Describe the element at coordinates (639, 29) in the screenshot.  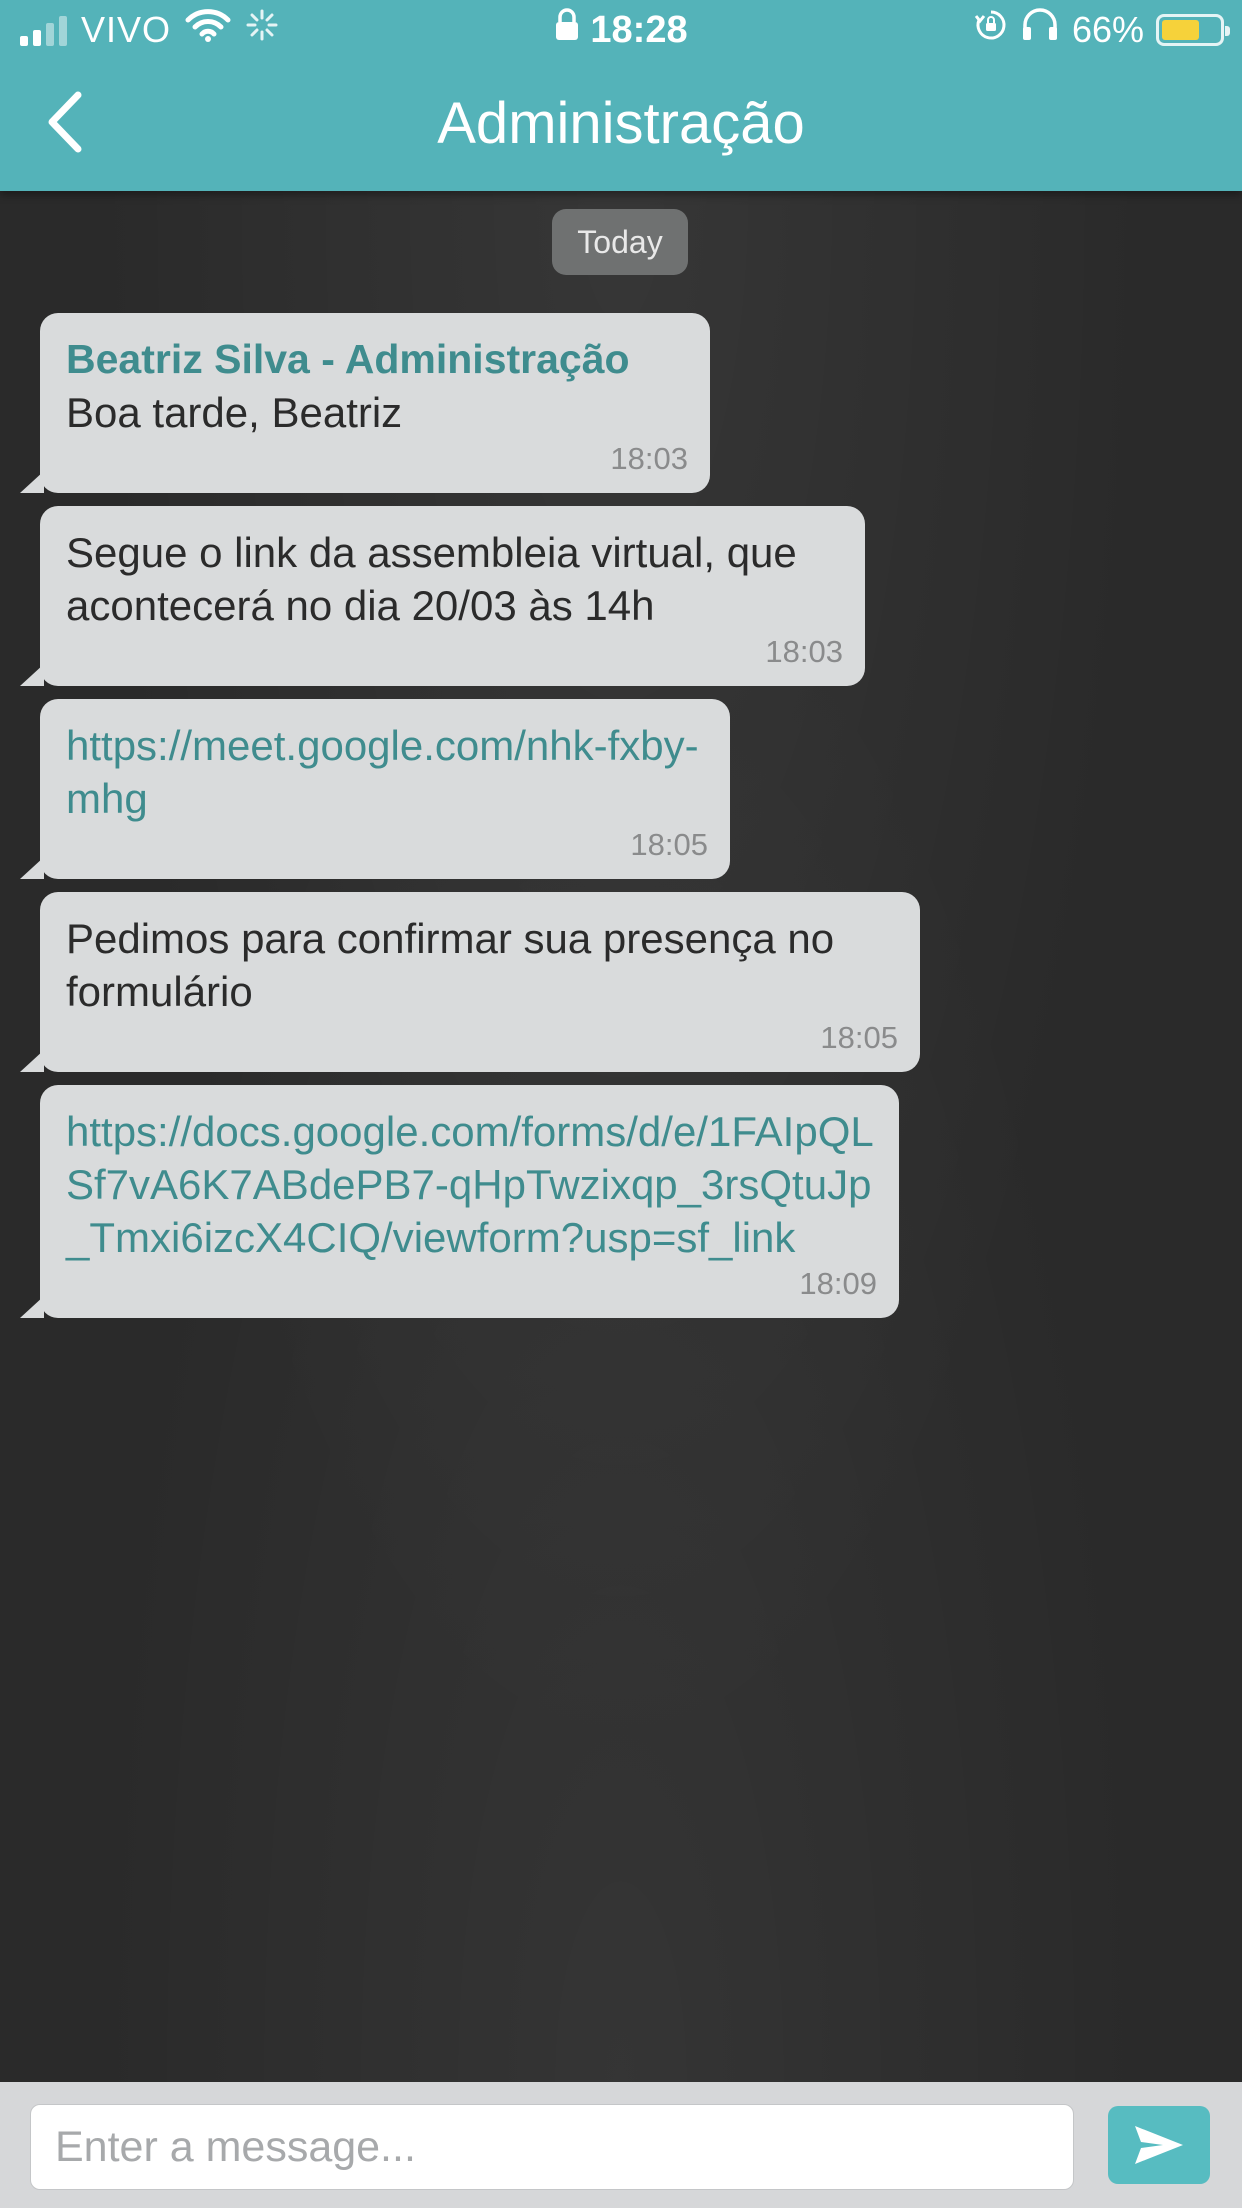
I see `status-time: 18:28` at that location.